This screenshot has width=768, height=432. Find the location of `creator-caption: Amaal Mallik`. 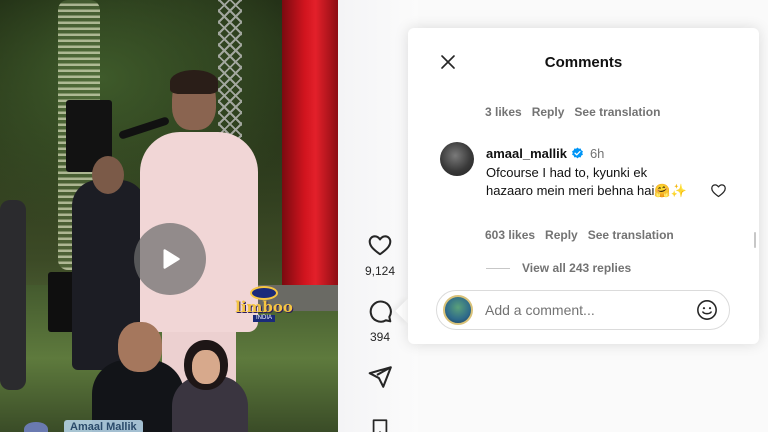

creator-caption: Amaal Mallik is located at coordinates (103, 426).